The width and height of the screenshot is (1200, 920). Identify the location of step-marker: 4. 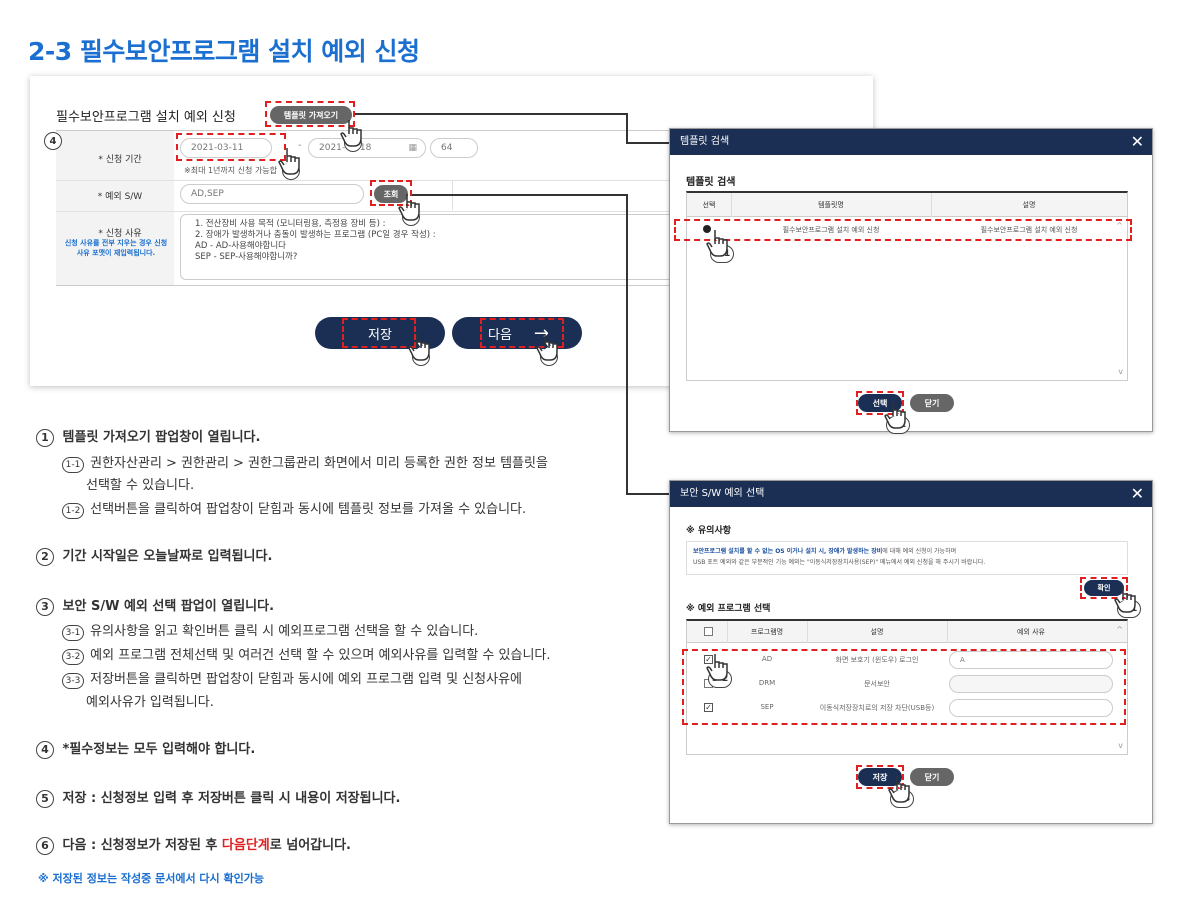
(53, 141).